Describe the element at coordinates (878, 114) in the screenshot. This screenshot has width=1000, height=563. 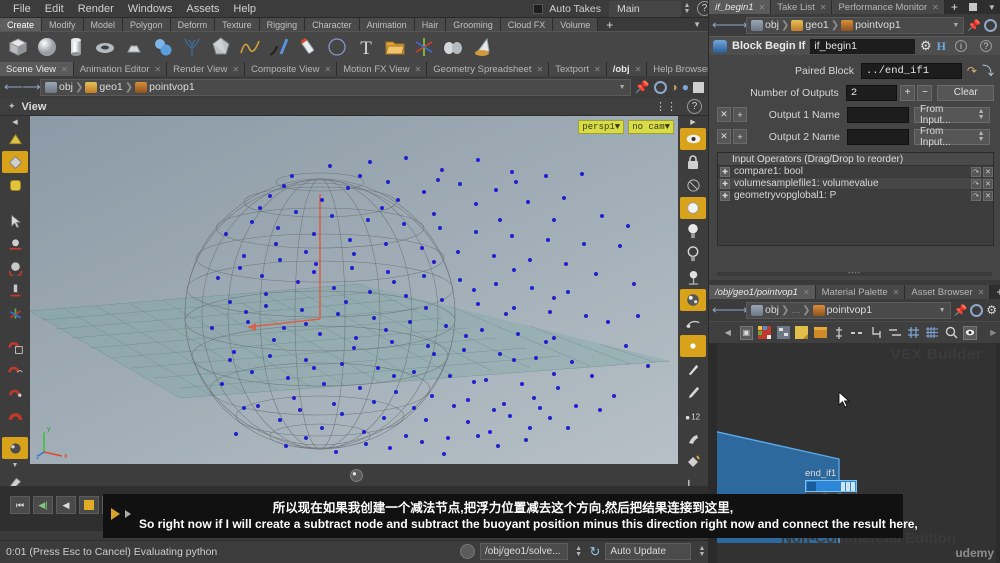
I see `param-field-output-1-name` at that location.